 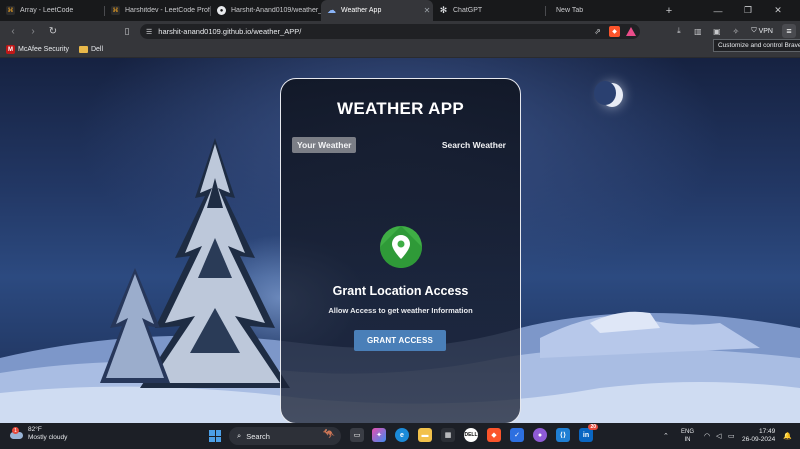 I want to click on new-tab-button: +, so click(x=669, y=11).